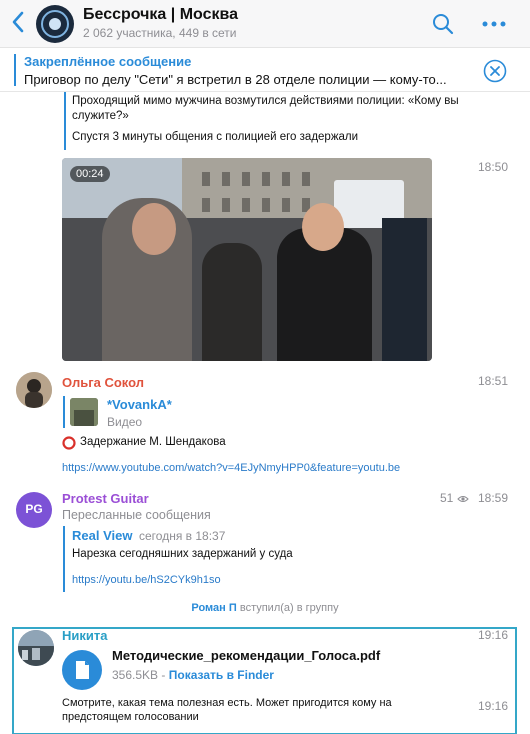  I want to click on pinned-bar, so click(15, 70).